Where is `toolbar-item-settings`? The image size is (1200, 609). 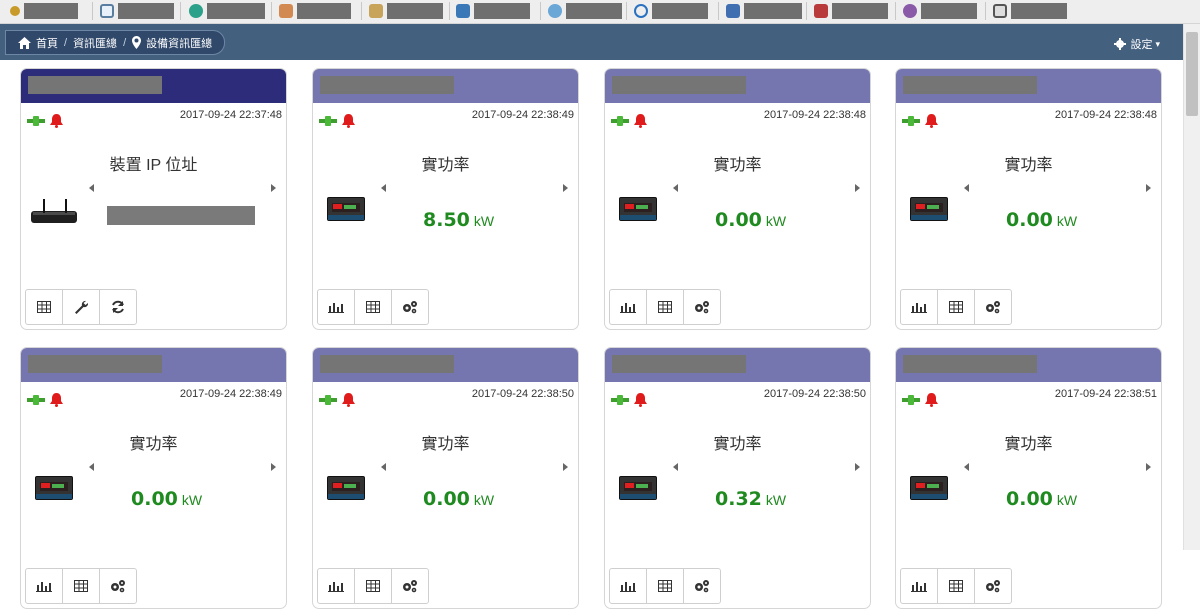 toolbar-item-settings is located at coordinates (940, 11).